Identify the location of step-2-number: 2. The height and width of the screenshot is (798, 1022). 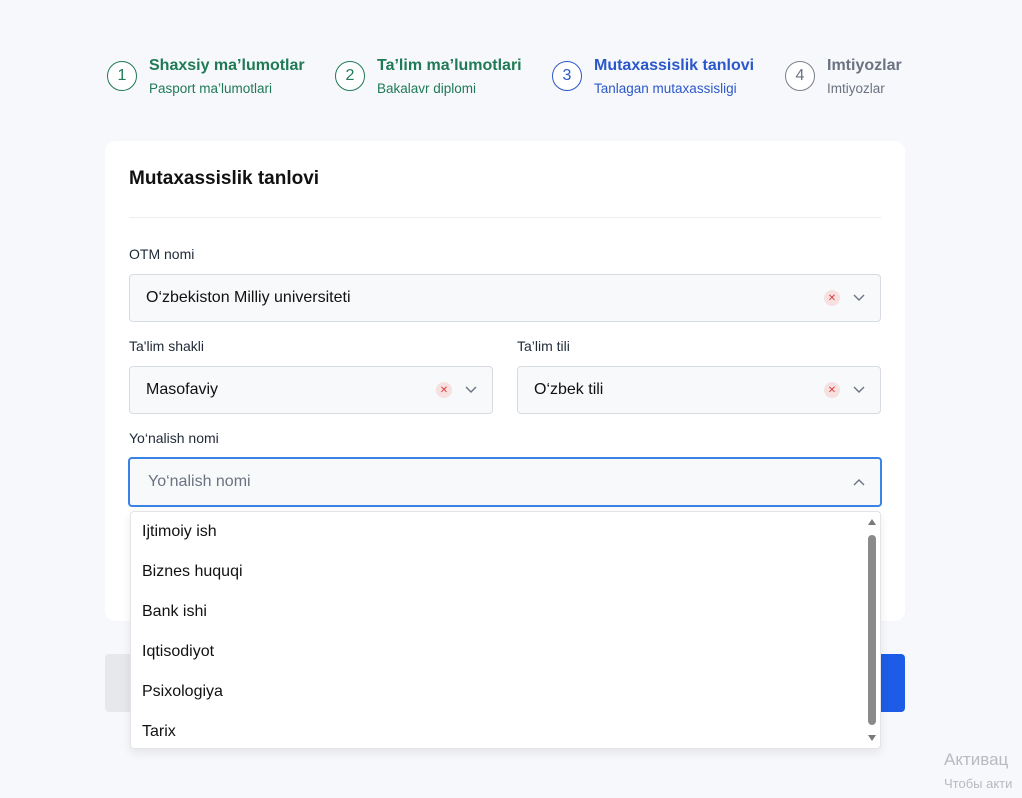
(350, 76).